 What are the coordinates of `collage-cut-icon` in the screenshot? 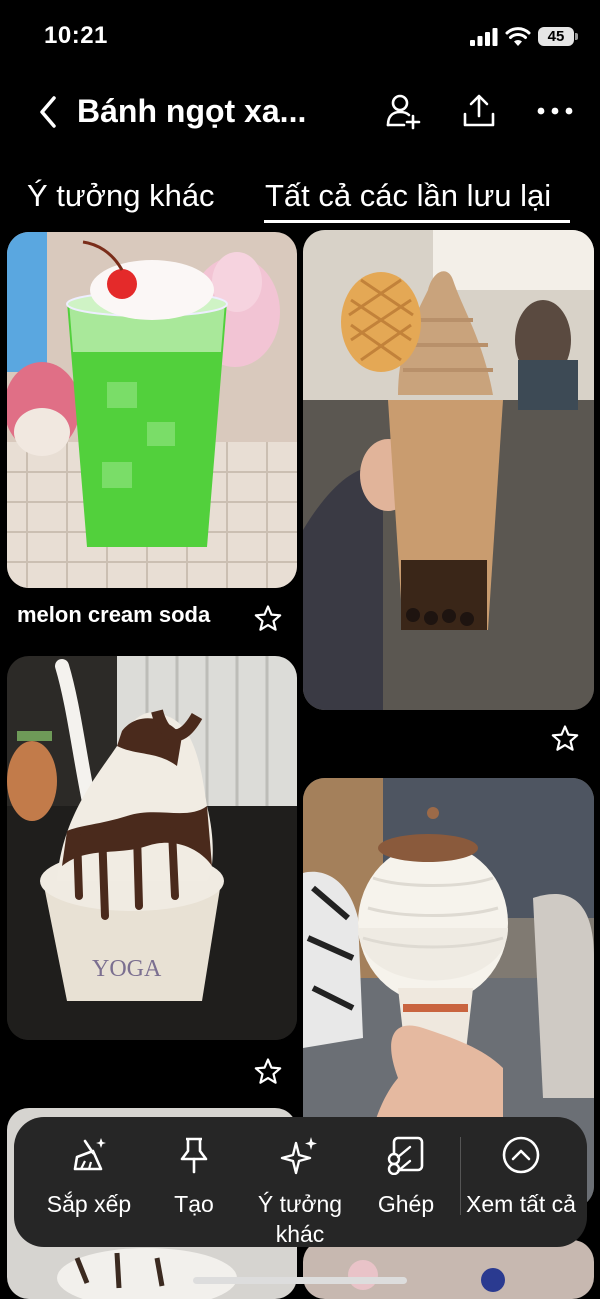 It's located at (405, 1155).